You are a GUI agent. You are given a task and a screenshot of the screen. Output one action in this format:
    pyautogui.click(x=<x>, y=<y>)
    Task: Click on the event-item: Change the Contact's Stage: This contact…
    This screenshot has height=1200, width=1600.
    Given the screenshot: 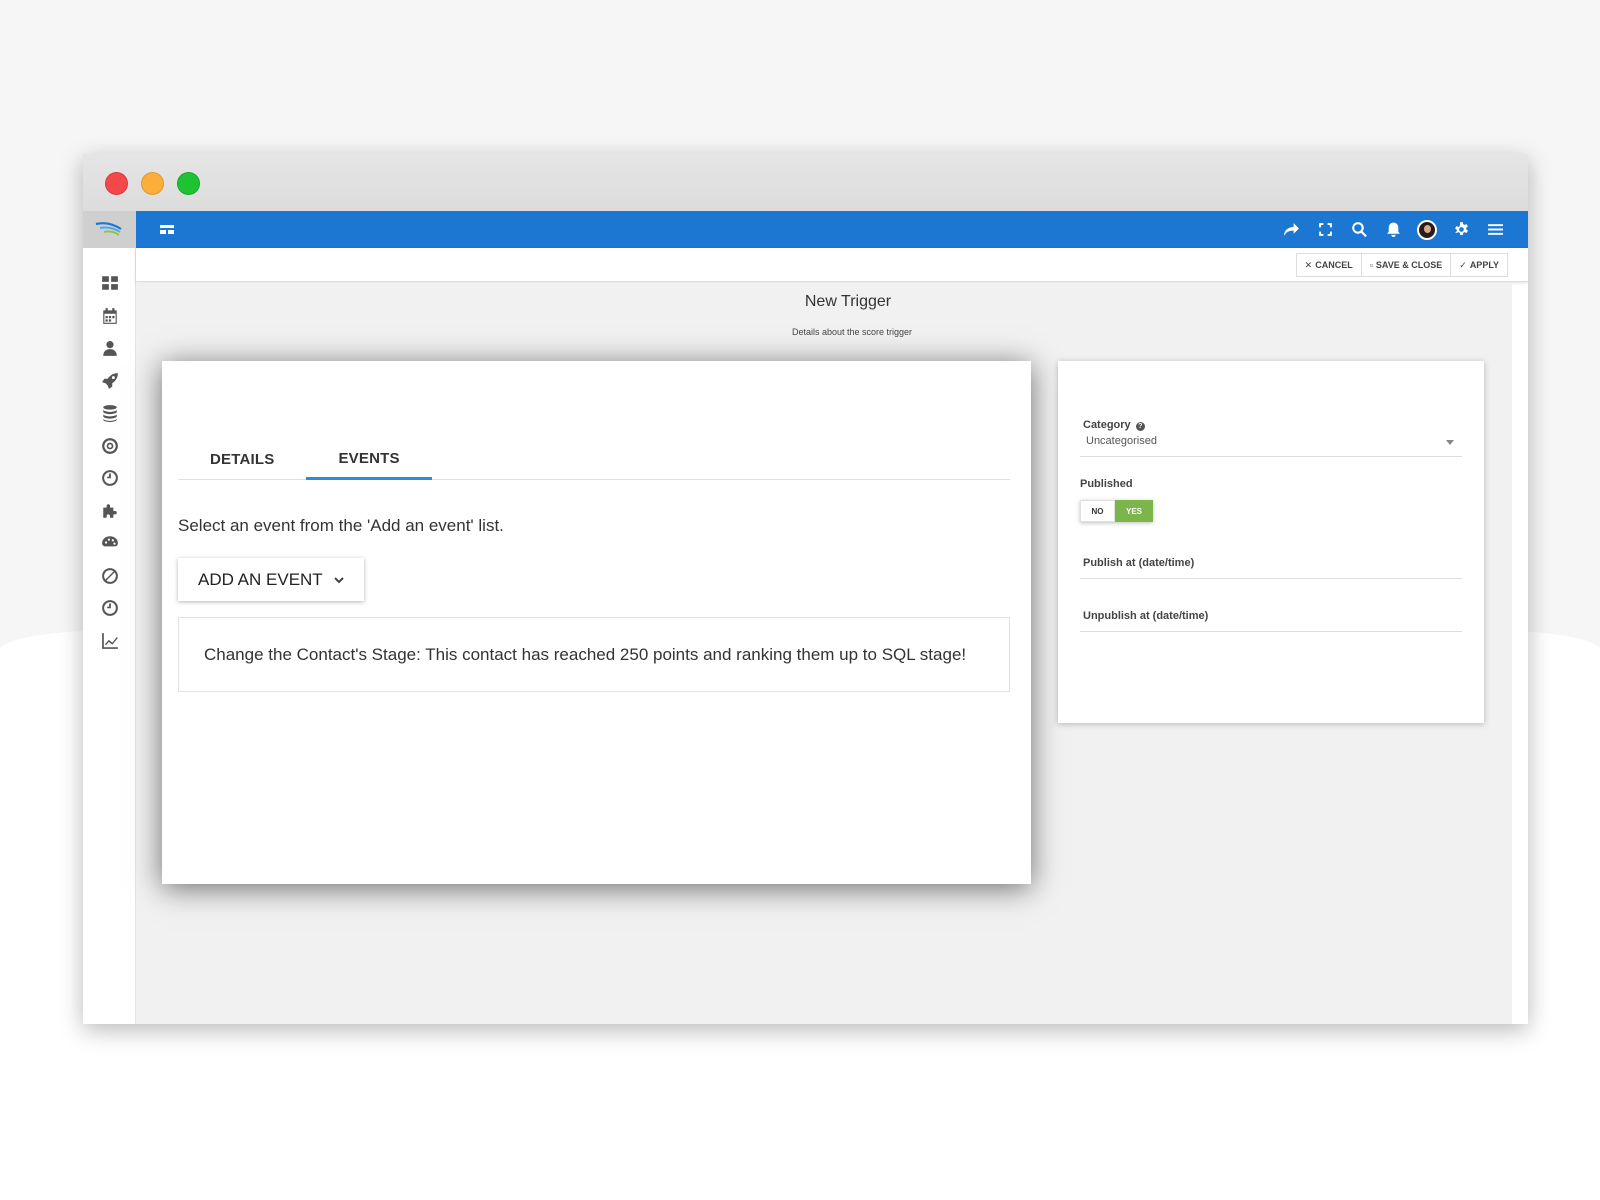 What is the action you would take?
    pyautogui.click(x=594, y=654)
    